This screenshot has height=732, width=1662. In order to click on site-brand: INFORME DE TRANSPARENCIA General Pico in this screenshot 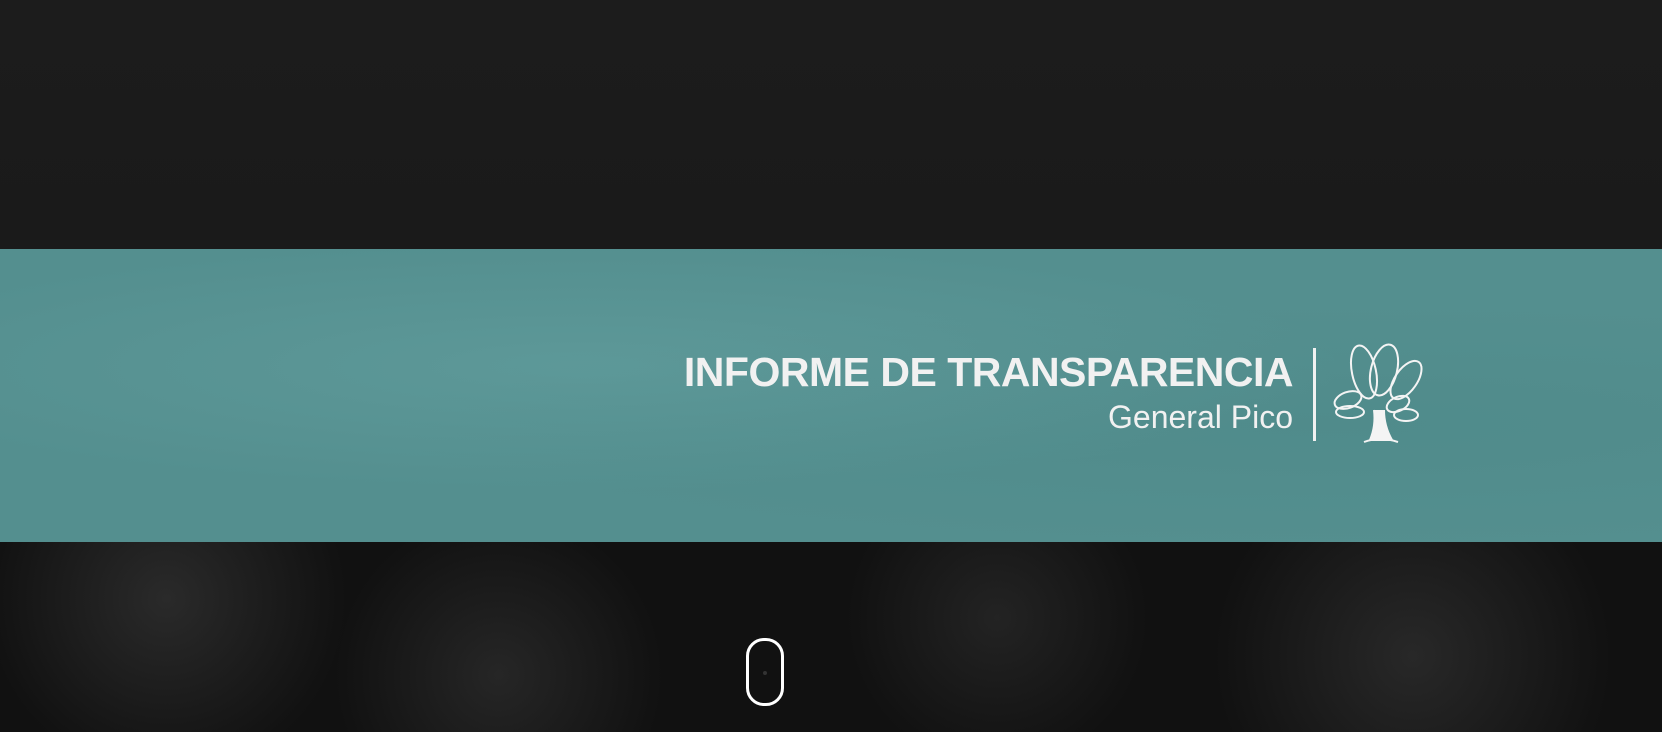, I will do `click(988, 392)`.